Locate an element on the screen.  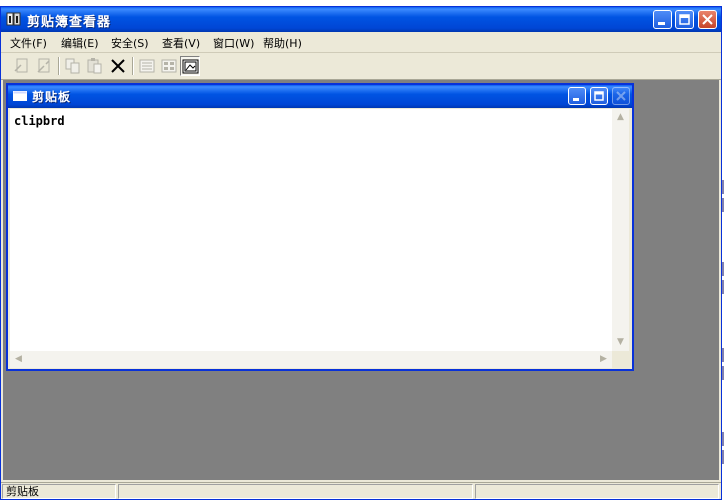
close-button is located at coordinates (707, 19).